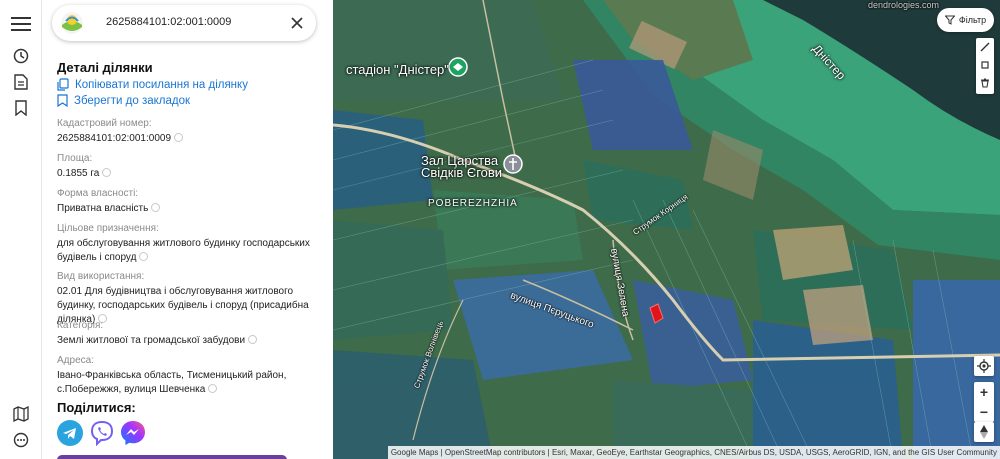 The height and width of the screenshot is (459, 1000). I want to click on zoom-controls: + −, so click(984, 402).